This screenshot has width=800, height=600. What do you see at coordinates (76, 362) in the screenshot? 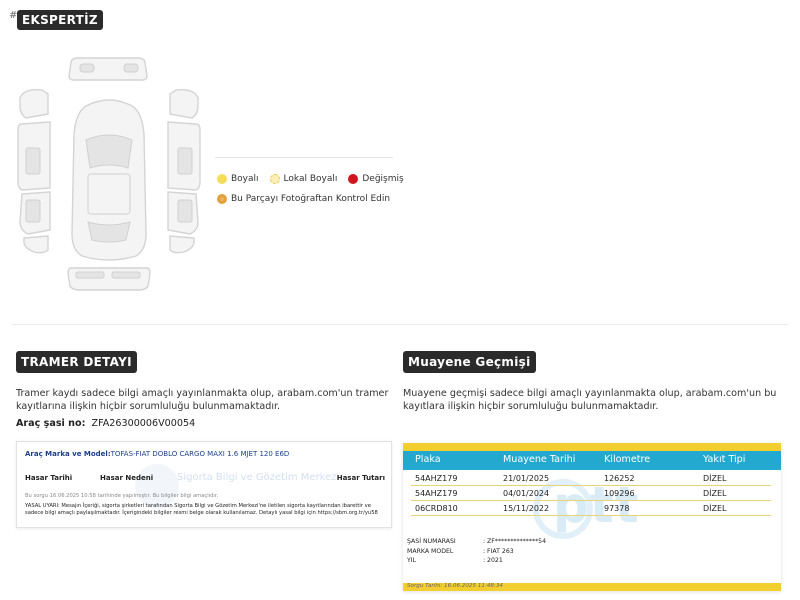
I see `tramer-title: TRAMER DETAYI` at bounding box center [76, 362].